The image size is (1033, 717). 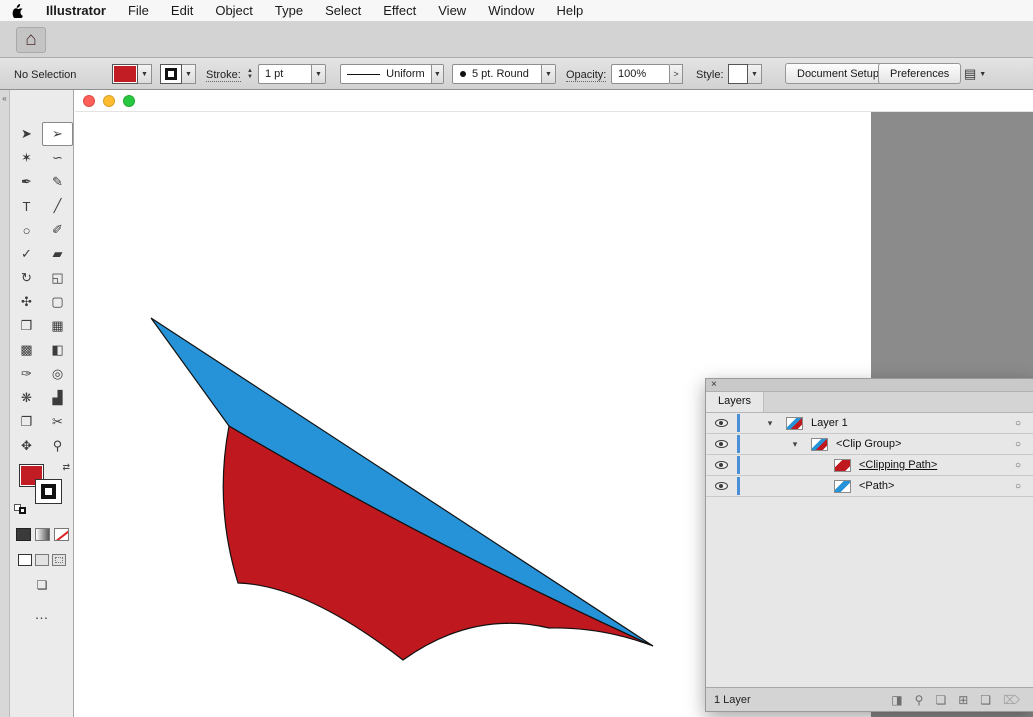 I want to click on stroke-dropdown-icon: ▼, so click(x=189, y=74).